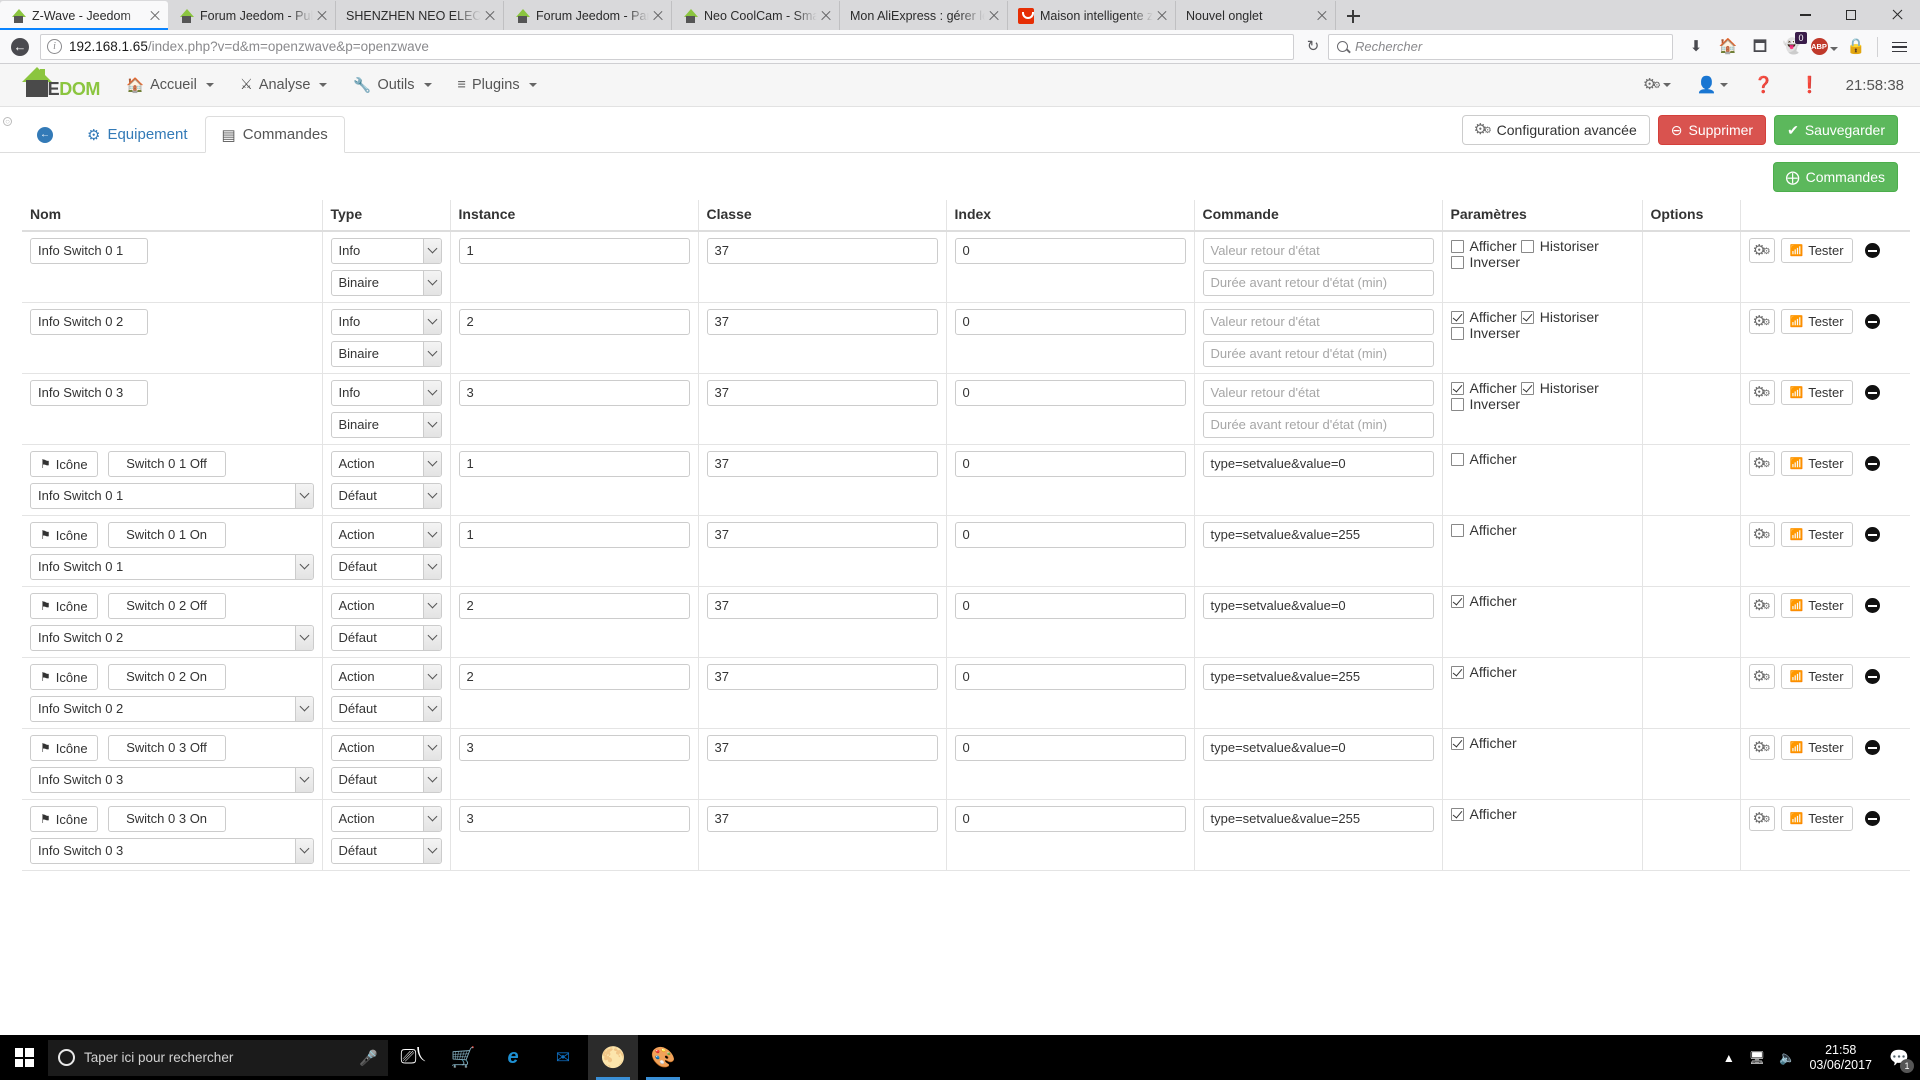  What do you see at coordinates (89, 393) in the screenshot?
I see `nom-input: Info Switch 0 3` at bounding box center [89, 393].